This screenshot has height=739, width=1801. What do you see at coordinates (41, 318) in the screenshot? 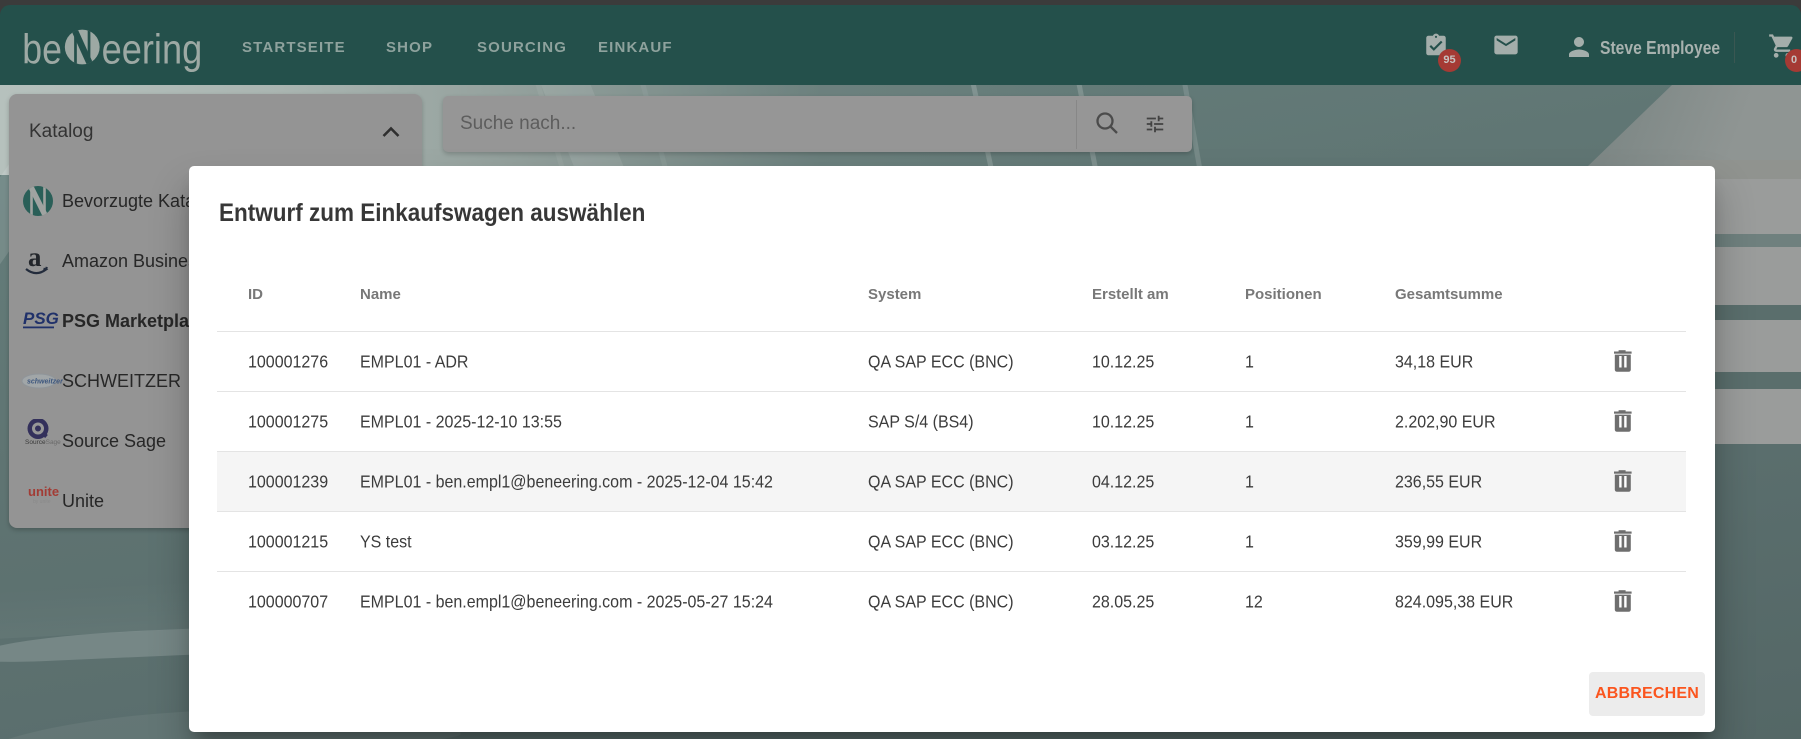
I see `svg-text: PSG` at bounding box center [41, 318].